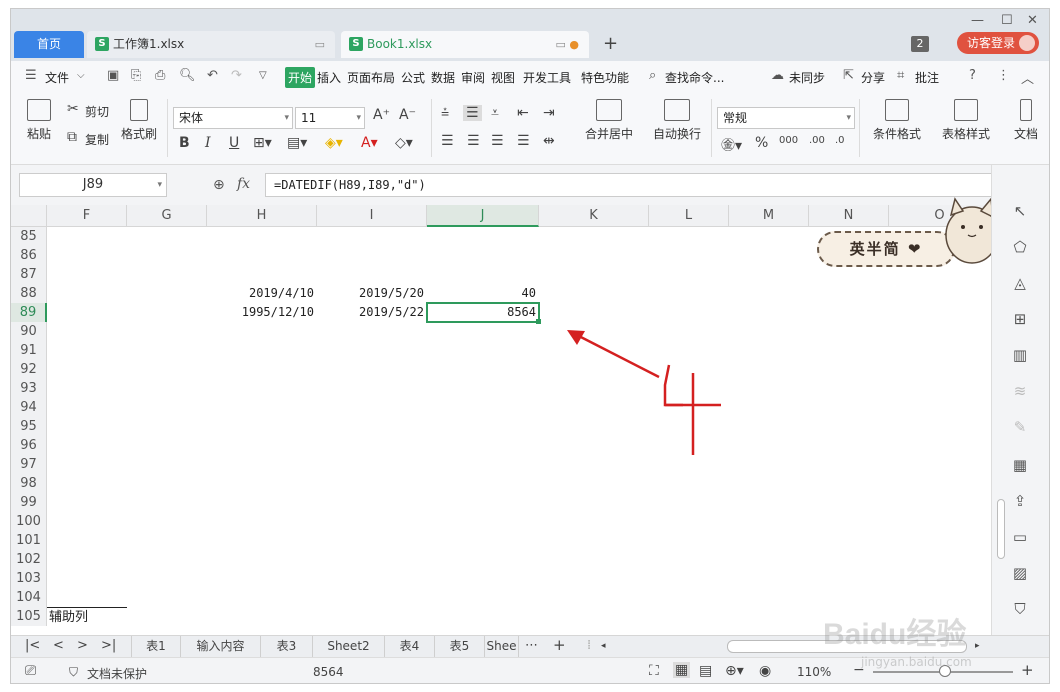 The width and height of the screenshot is (1060, 692). Describe the element at coordinates (233, 118) in the screenshot. I see `font-name-select: 宋体 ▾` at that location.